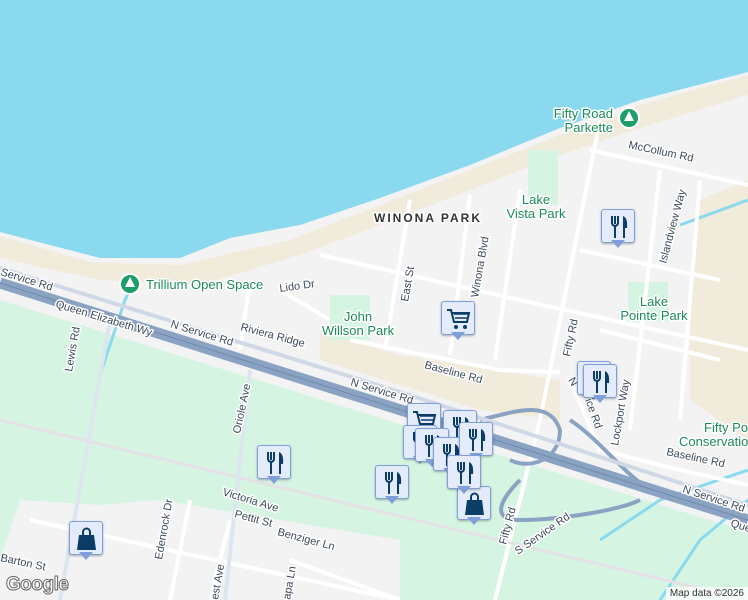 Image resolution: width=748 pixels, height=600 pixels. What do you see at coordinates (706, 593) in the screenshot?
I see `map-attribution: Map data ©2026` at bounding box center [706, 593].